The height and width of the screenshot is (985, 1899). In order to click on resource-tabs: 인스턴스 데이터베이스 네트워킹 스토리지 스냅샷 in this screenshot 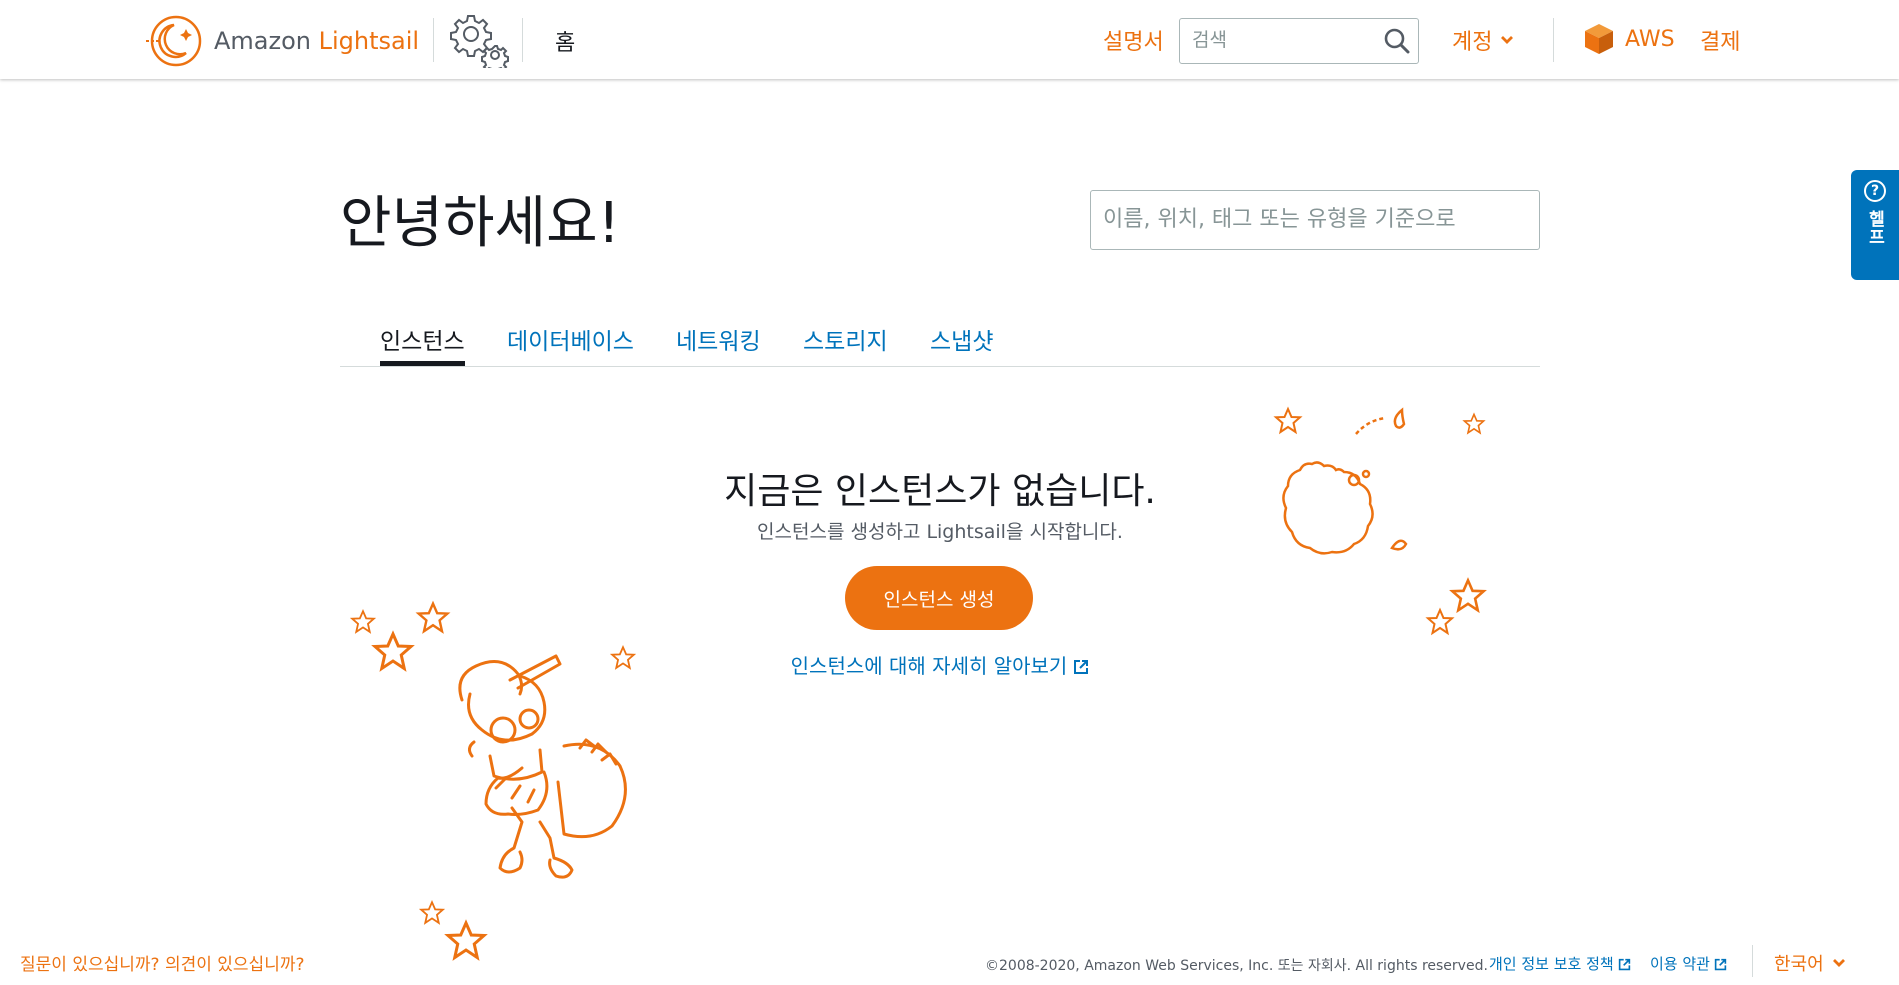, I will do `click(940, 344)`.